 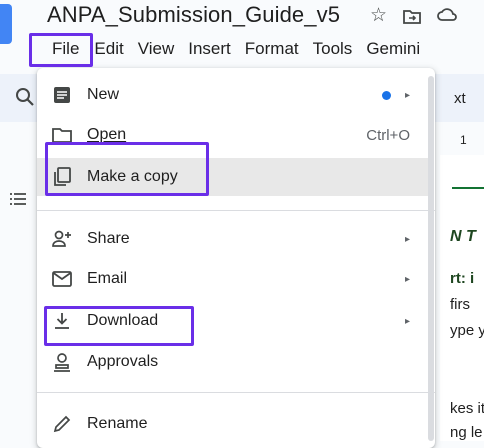 I want to click on move-to-folder-icon, so click(x=412, y=20).